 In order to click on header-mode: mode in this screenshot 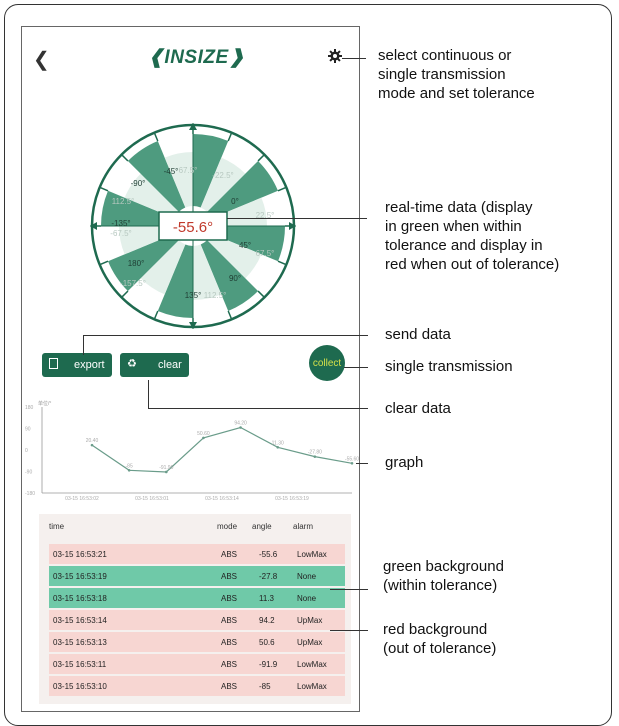, I will do `click(227, 526)`.